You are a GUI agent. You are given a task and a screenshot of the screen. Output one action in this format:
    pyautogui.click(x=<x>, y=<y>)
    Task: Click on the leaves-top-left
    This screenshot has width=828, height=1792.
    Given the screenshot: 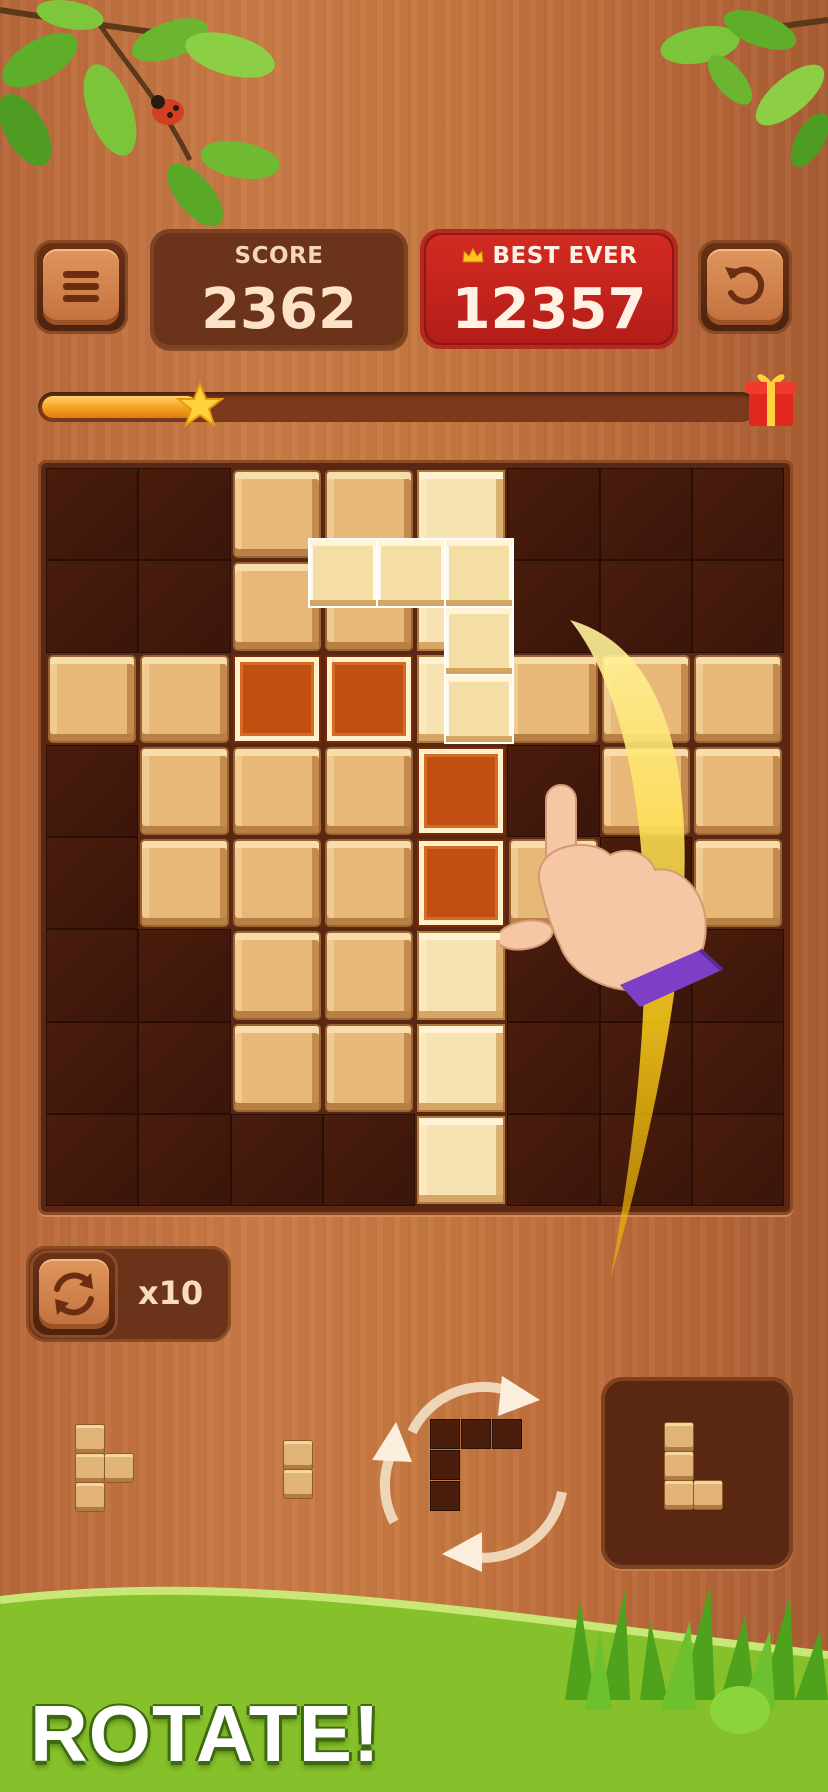 What is the action you would take?
    pyautogui.click(x=140, y=113)
    